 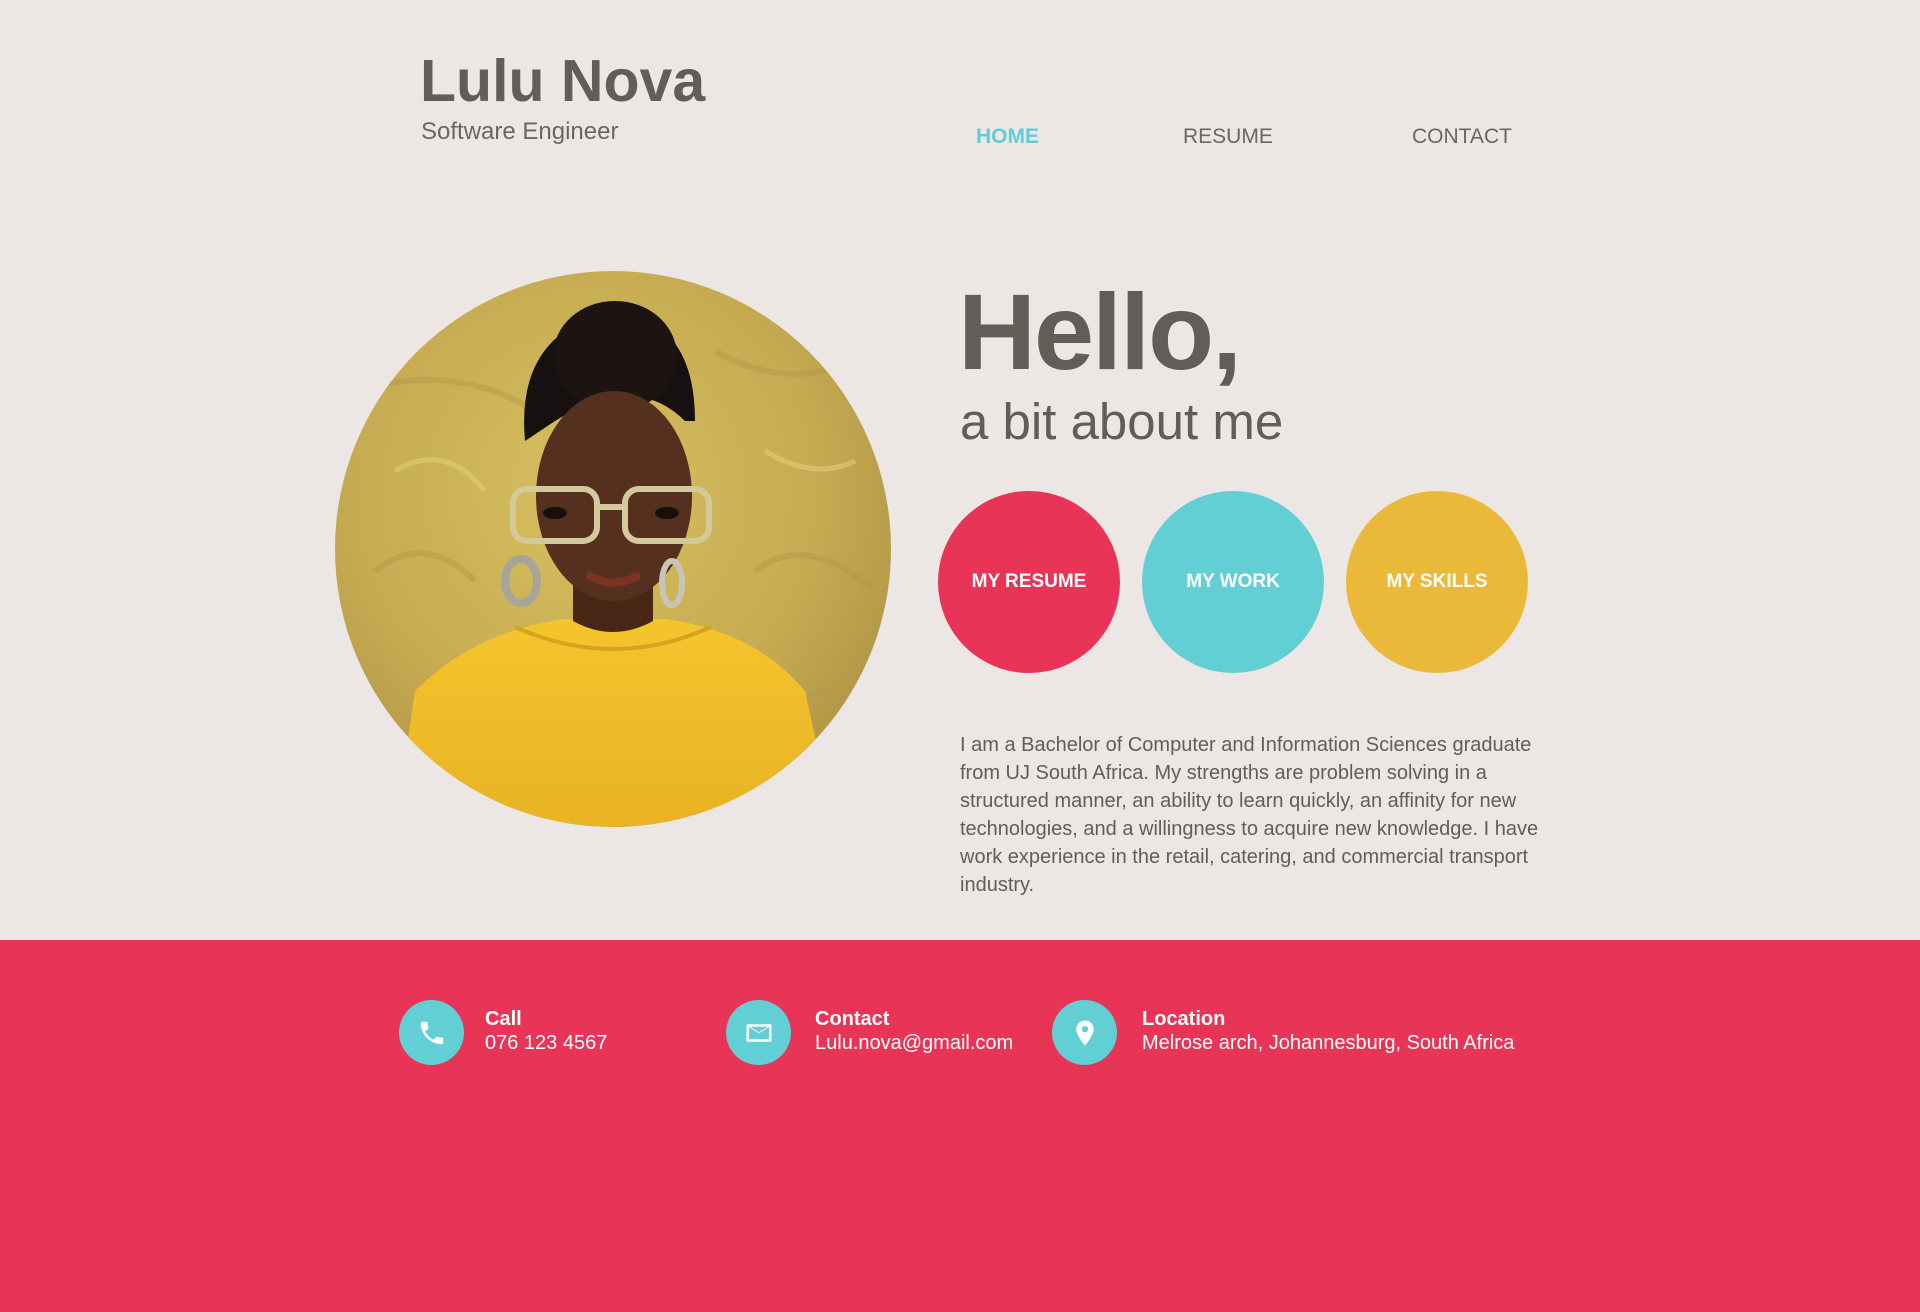 What do you see at coordinates (758, 1032) in the screenshot?
I see `mail-icon` at bounding box center [758, 1032].